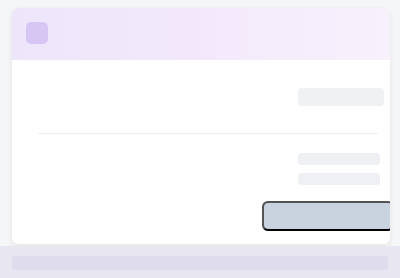 The height and width of the screenshot is (278, 400). I want to click on app-icon, so click(37, 33).